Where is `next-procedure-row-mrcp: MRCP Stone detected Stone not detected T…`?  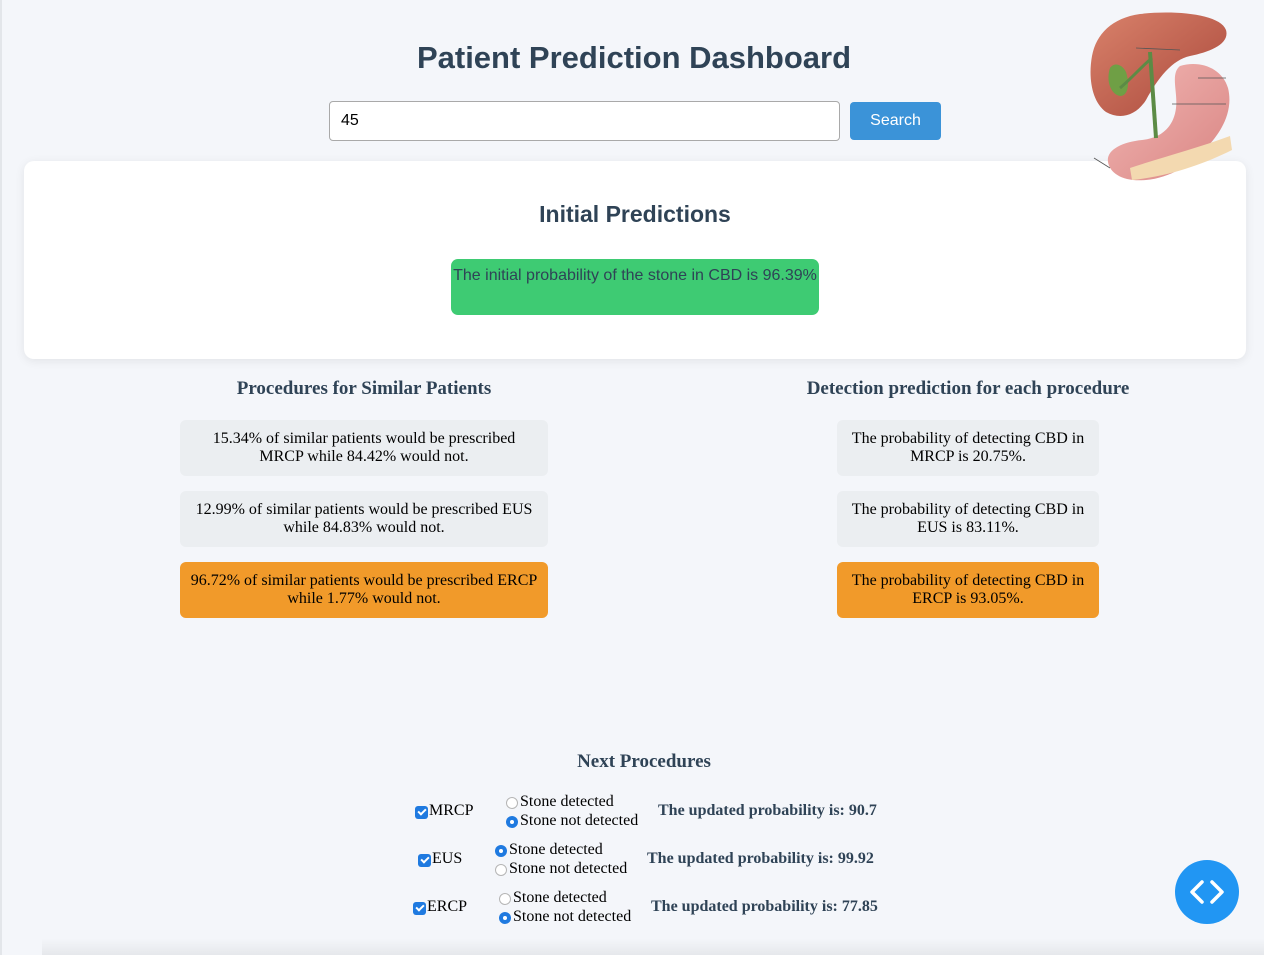 next-procedure-row-mrcp: MRCP Stone detected Stone not detected T… is located at coordinates (650, 813).